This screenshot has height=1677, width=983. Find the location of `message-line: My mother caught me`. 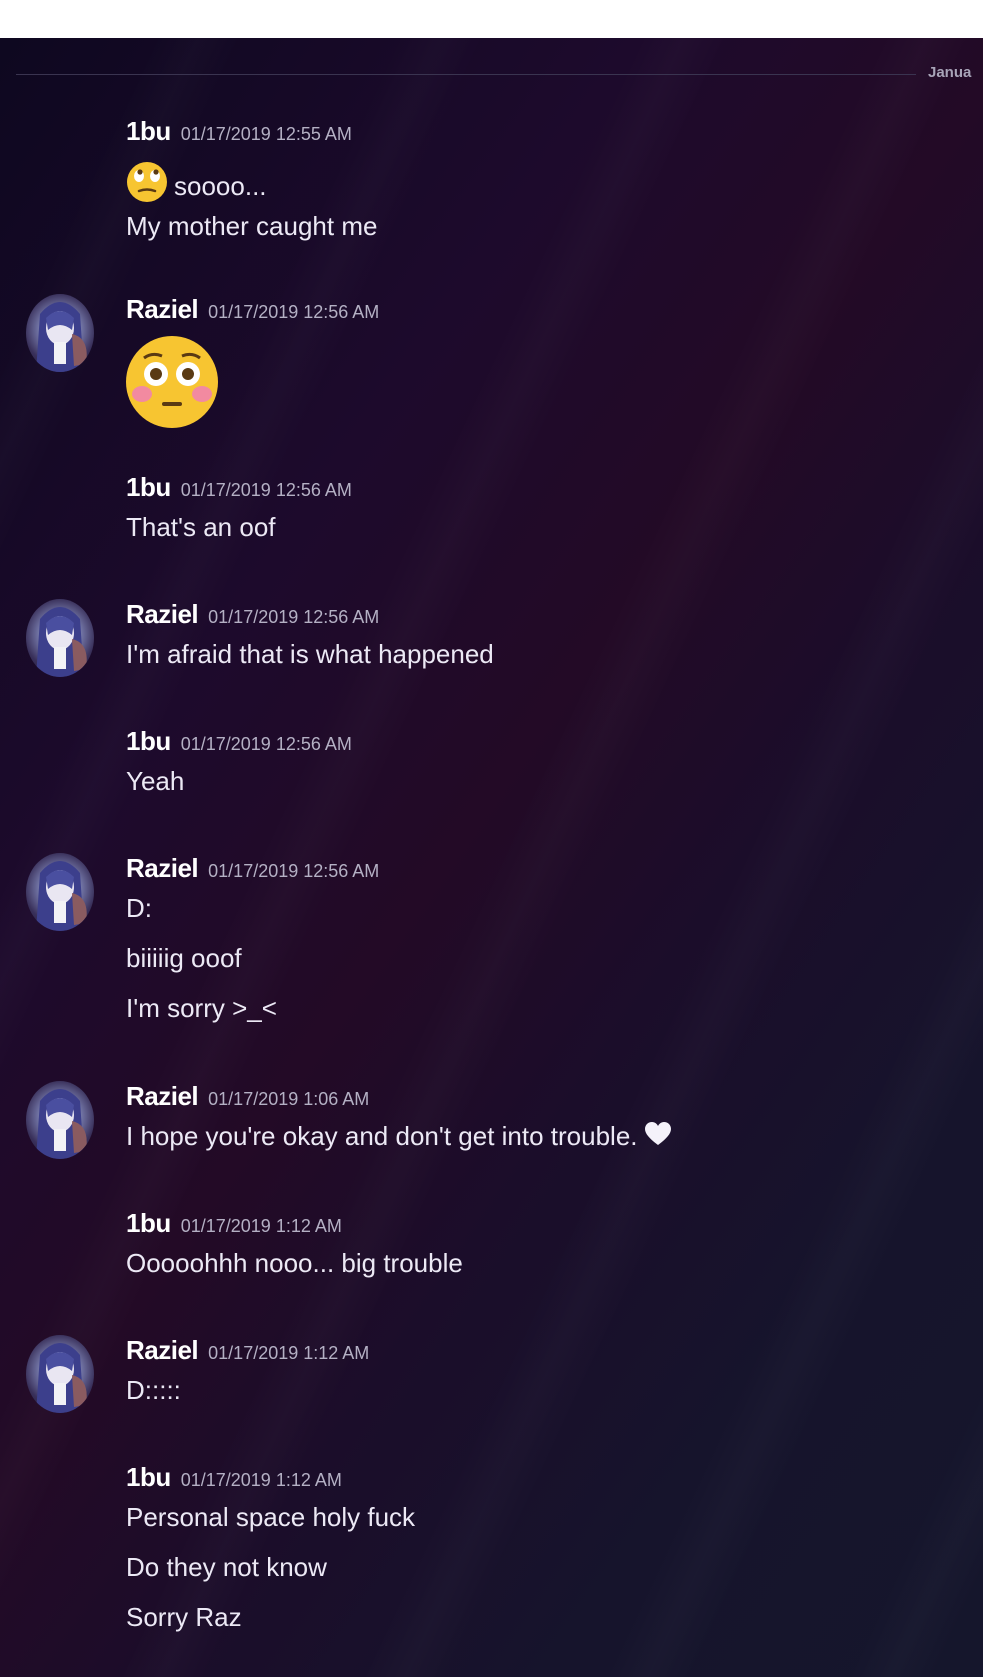

message-line: My mother caught me is located at coordinates (251, 226).